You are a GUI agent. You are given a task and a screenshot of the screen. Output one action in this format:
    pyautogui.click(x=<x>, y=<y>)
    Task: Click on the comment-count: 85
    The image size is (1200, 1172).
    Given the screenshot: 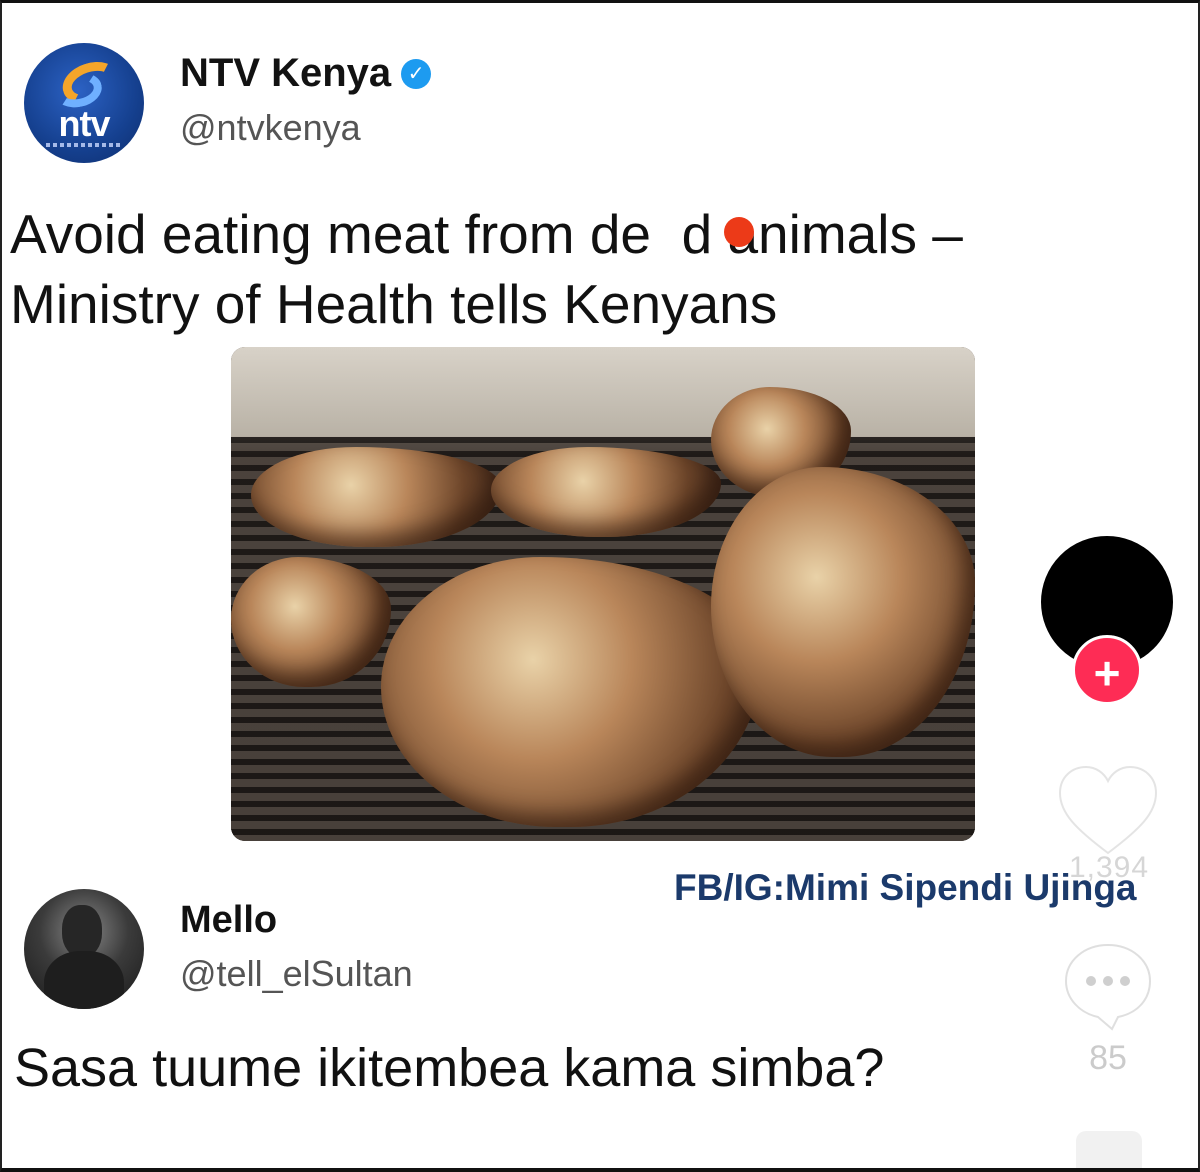 What is the action you would take?
    pyautogui.click(x=1108, y=1058)
    